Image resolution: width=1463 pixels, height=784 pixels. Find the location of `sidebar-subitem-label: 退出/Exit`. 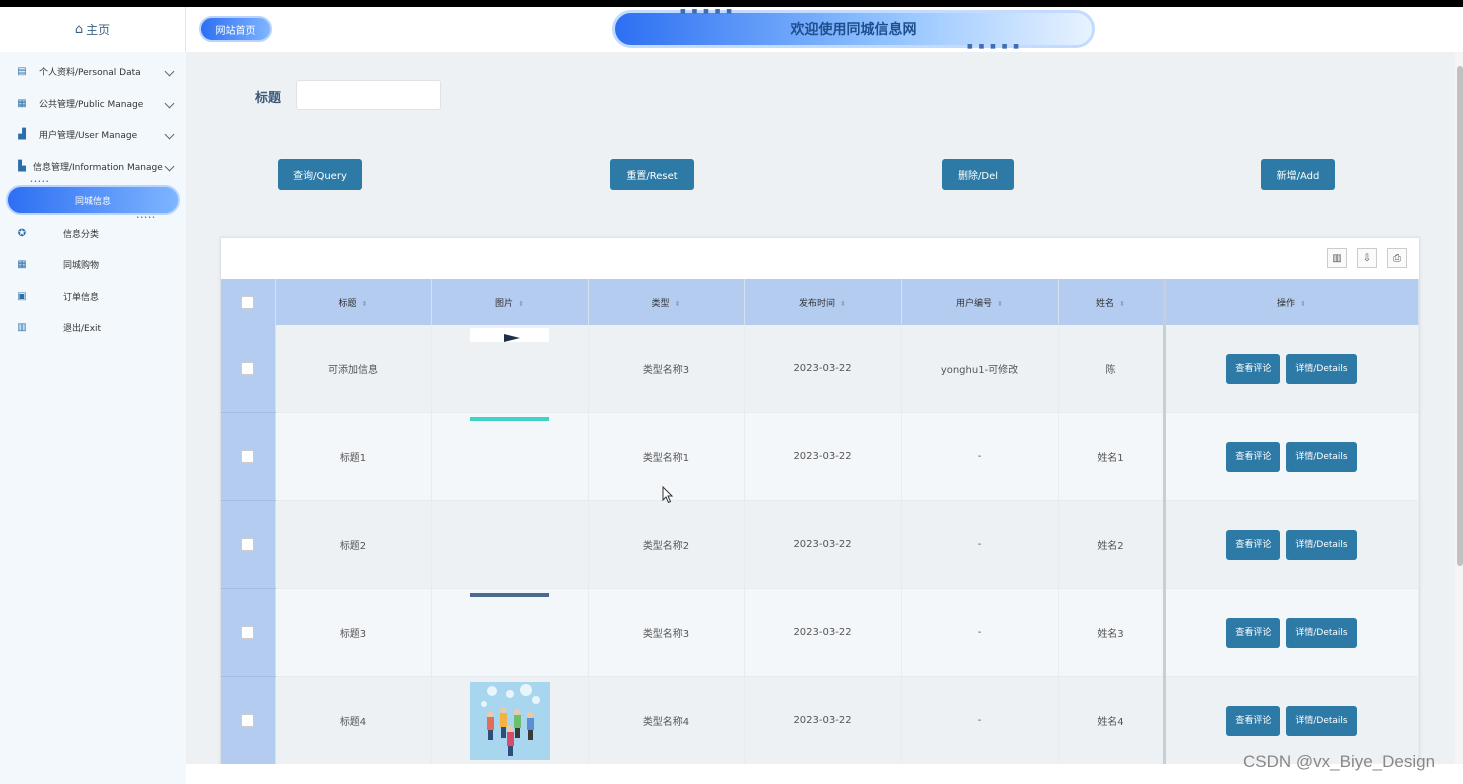

sidebar-subitem-label: 退出/Exit is located at coordinates (82, 329).